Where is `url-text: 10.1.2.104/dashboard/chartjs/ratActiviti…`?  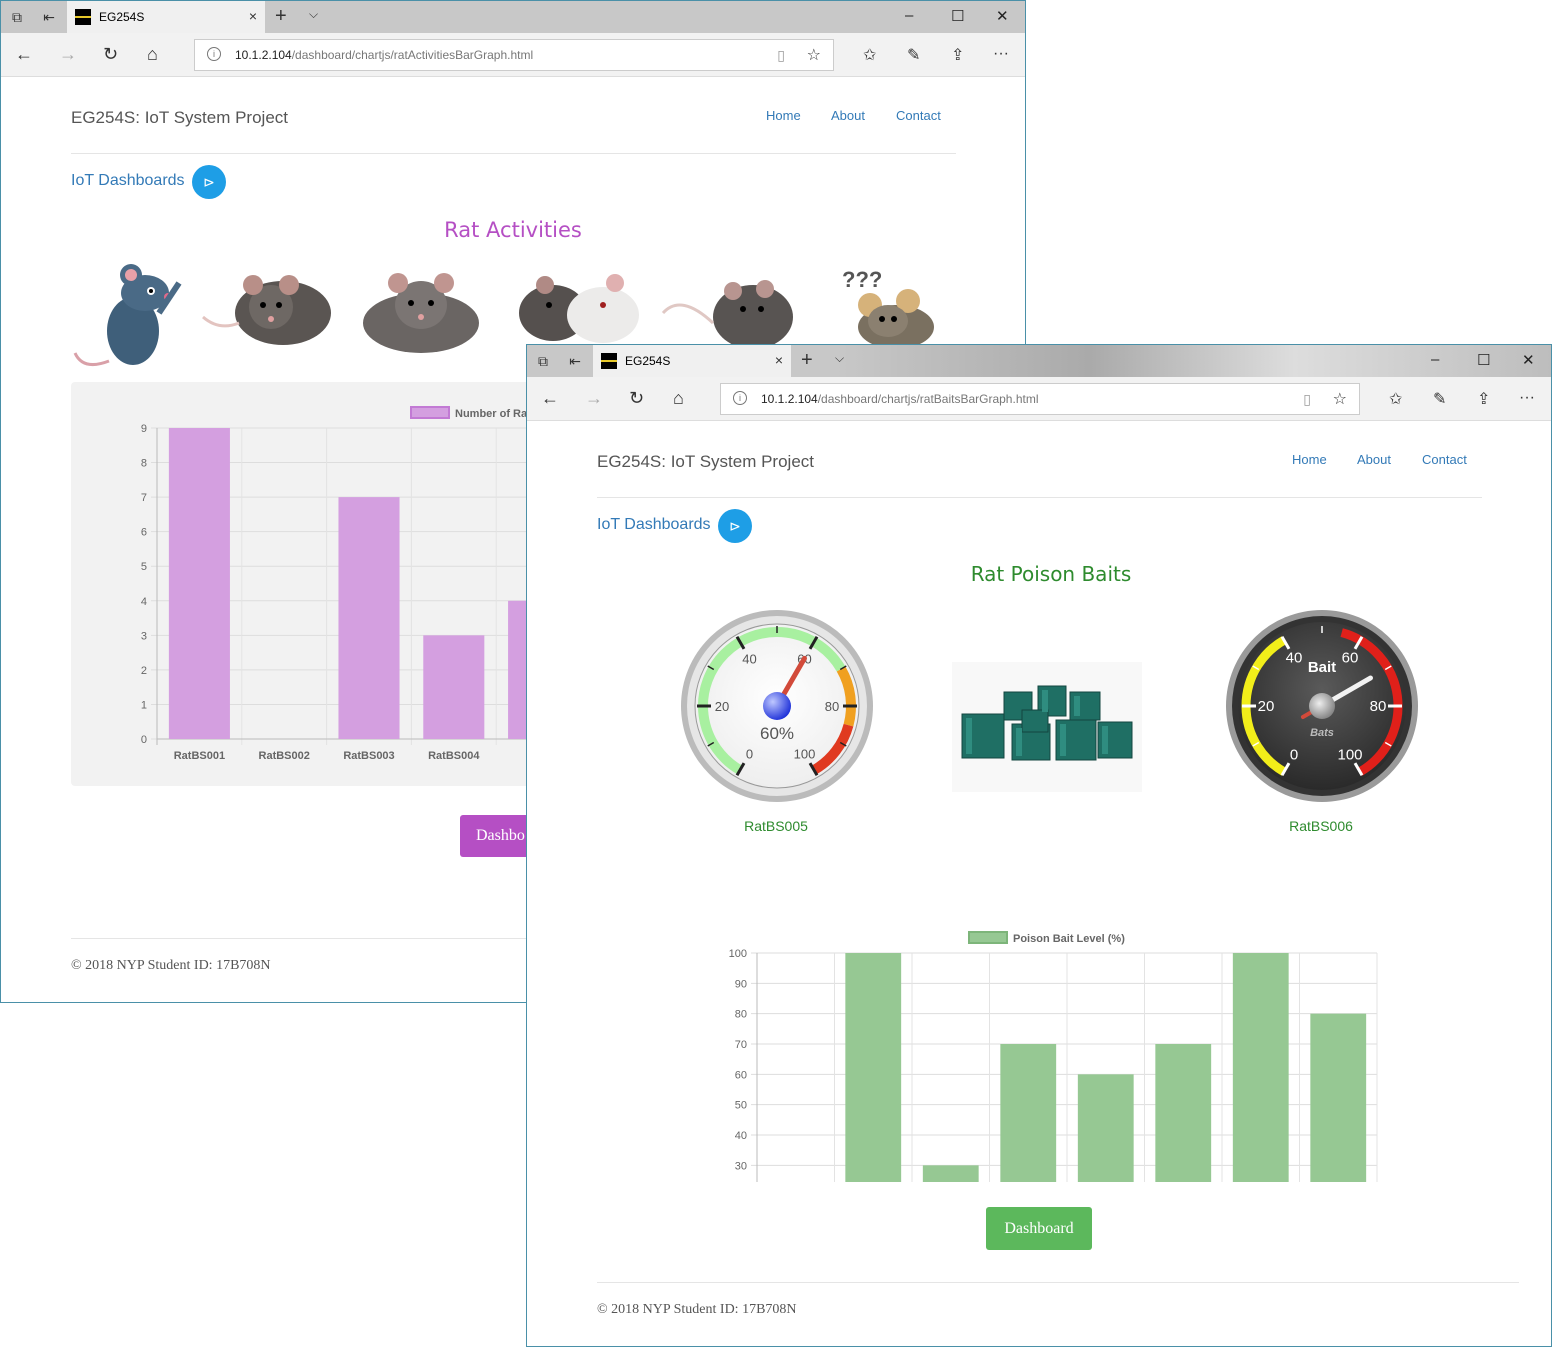 url-text: 10.1.2.104/dashboard/chartjs/ratActiviti… is located at coordinates (384, 55).